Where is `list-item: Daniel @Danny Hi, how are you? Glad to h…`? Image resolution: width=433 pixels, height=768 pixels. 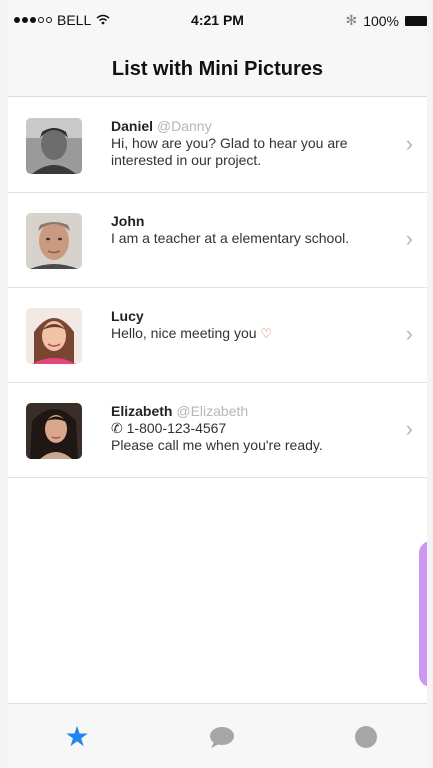
list-item: Daniel @Danny Hi, how are you? Glad to h… is located at coordinates (217, 145).